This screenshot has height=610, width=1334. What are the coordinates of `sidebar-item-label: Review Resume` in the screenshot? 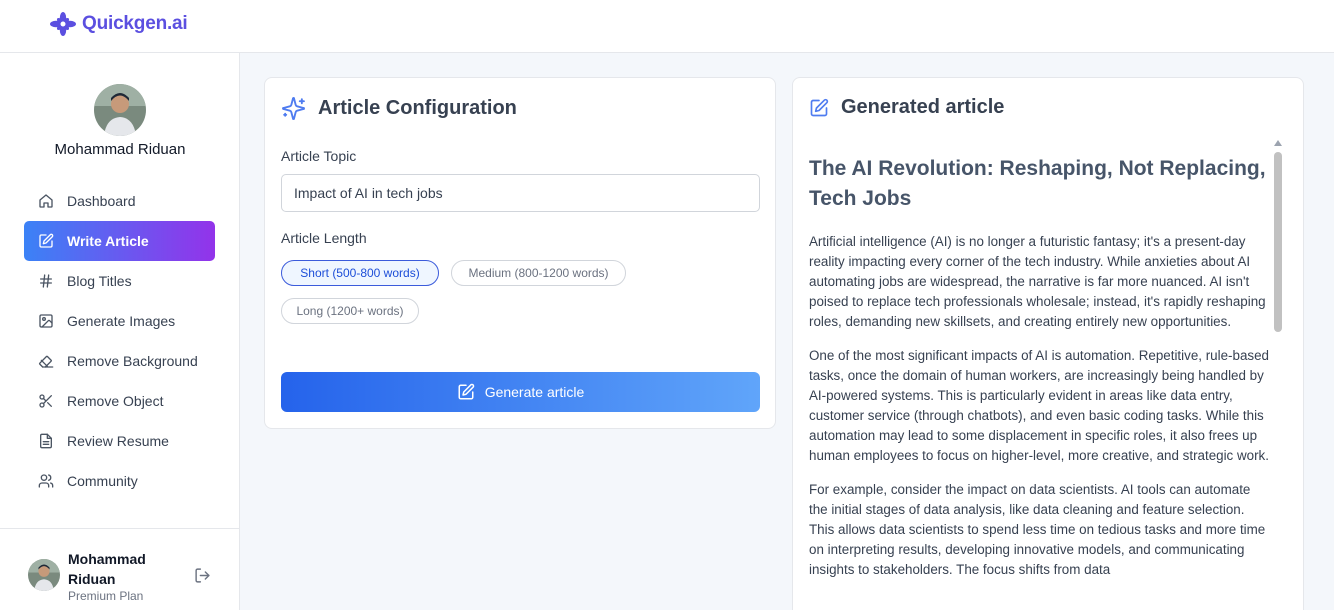 It's located at (118, 441).